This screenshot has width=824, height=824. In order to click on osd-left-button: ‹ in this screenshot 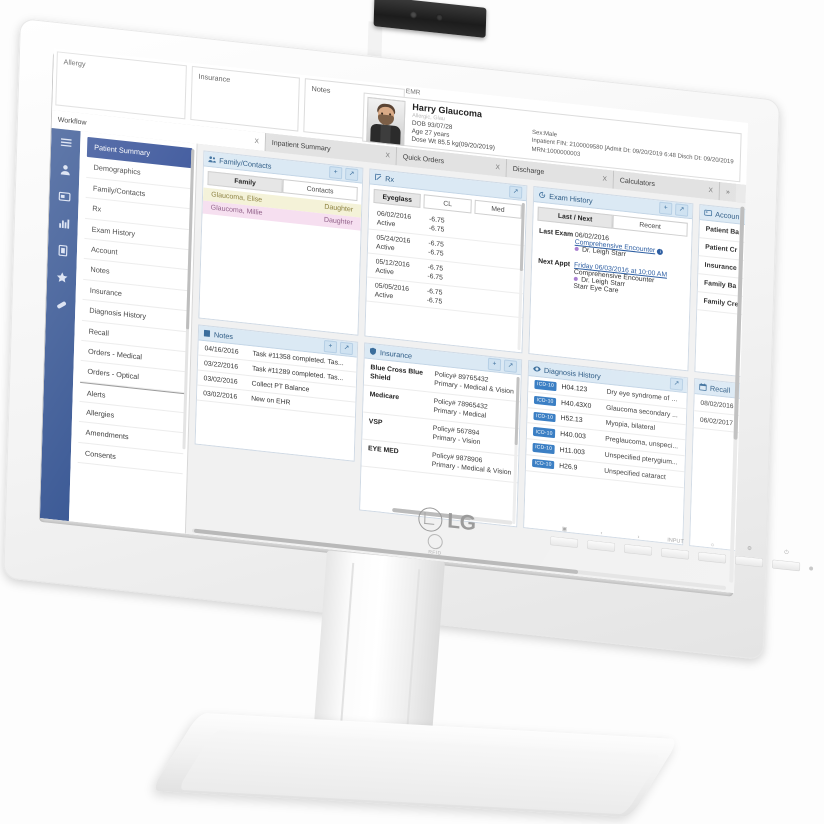, I will do `click(601, 541)`.